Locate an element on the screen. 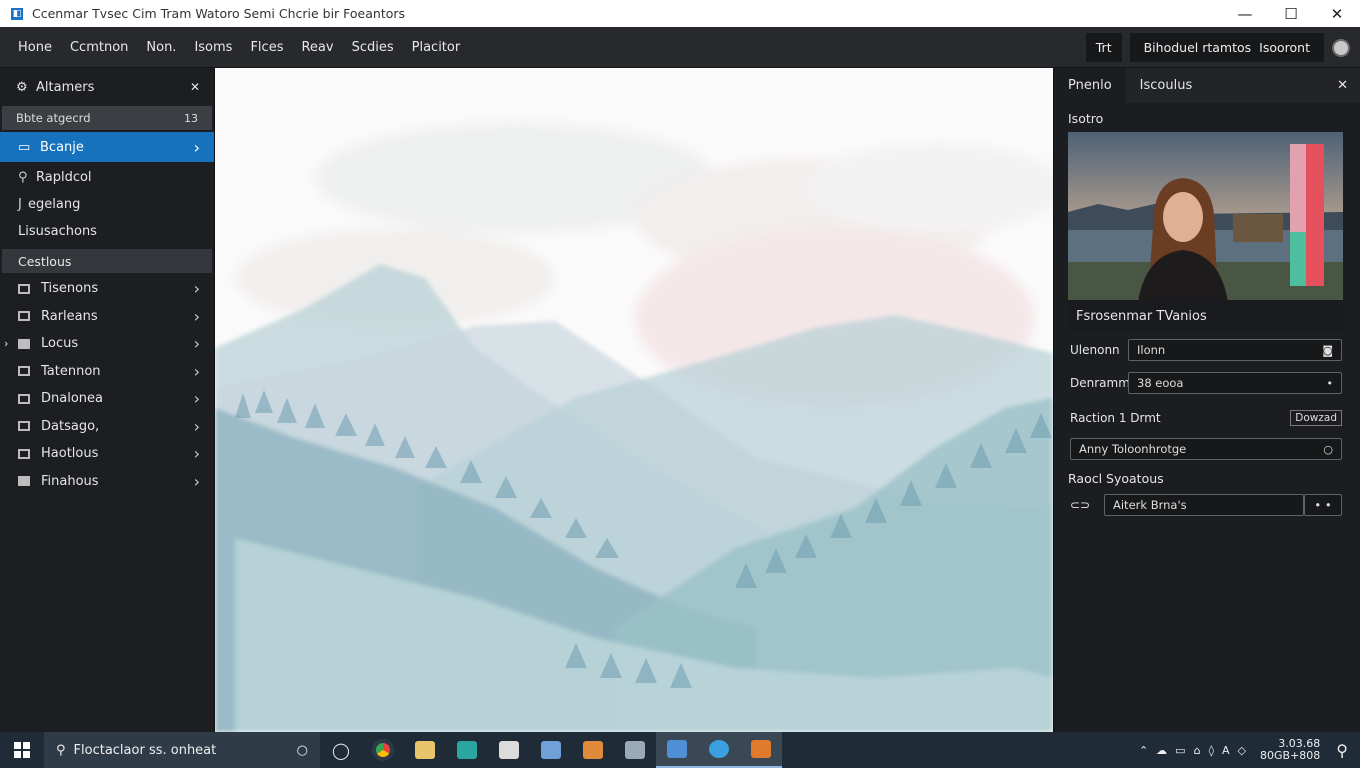  start-button is located at coordinates (22, 750).